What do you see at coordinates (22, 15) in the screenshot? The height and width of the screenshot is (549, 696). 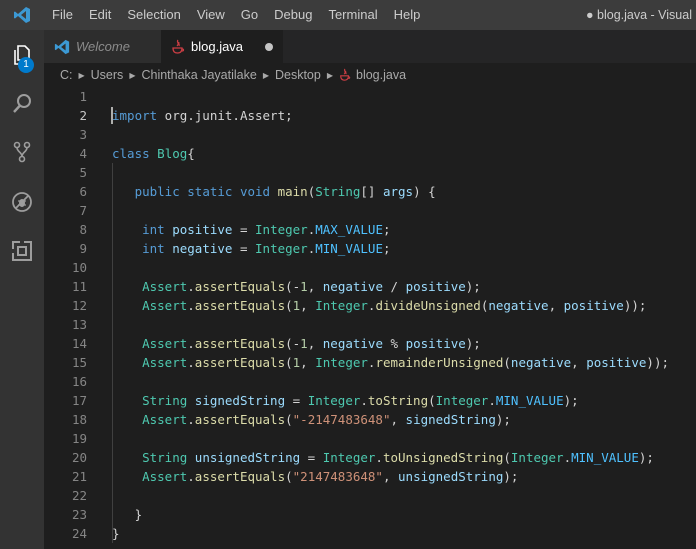 I see `vscode-logo-icon` at bounding box center [22, 15].